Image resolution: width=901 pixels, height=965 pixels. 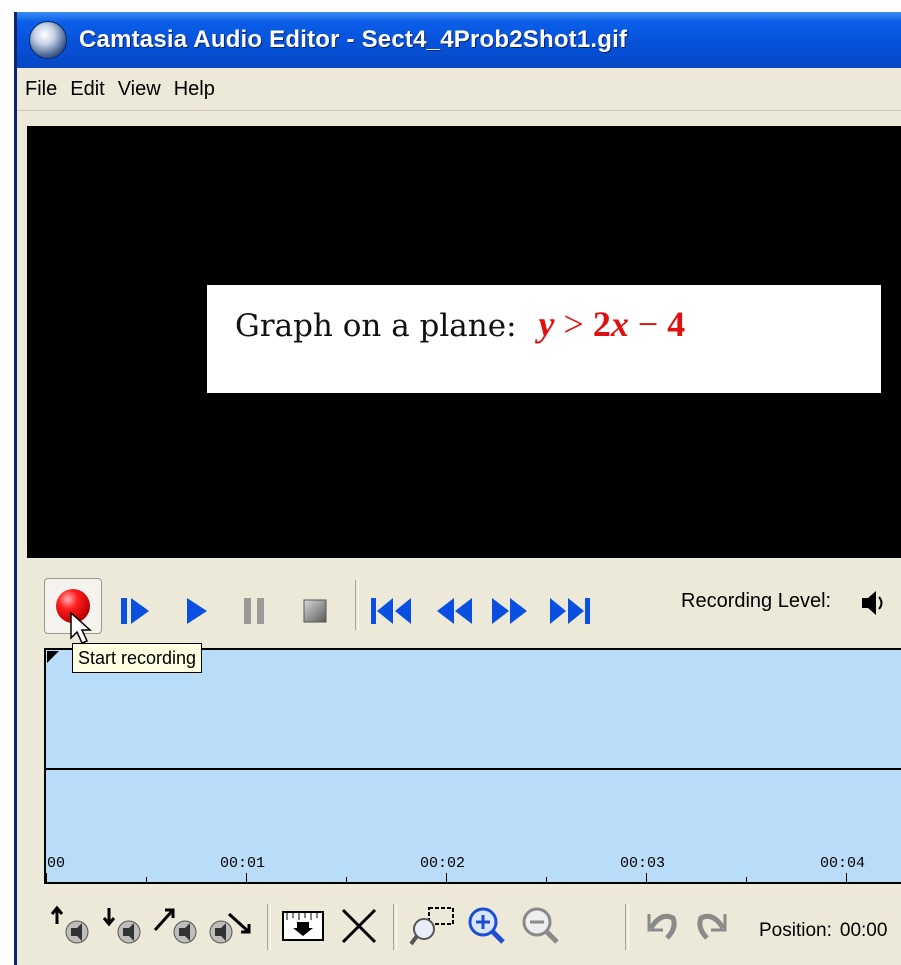 What do you see at coordinates (89, 89) in the screenshot?
I see `menu-edit: Edit` at bounding box center [89, 89].